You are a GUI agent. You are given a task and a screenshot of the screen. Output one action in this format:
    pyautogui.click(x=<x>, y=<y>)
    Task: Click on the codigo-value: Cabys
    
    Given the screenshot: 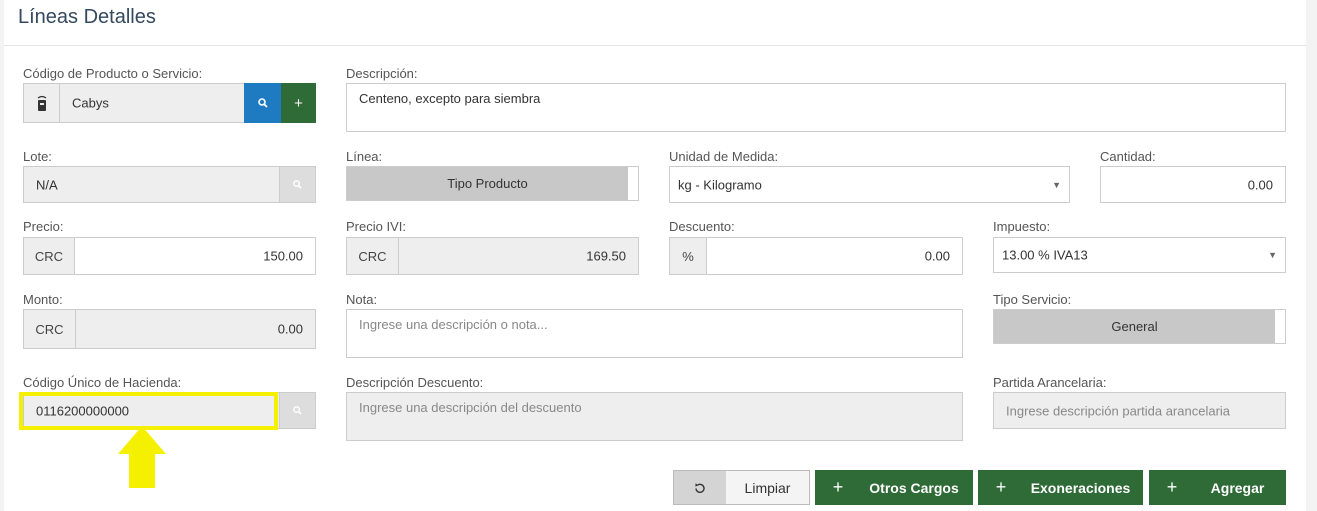 What is the action you would take?
    pyautogui.click(x=90, y=103)
    